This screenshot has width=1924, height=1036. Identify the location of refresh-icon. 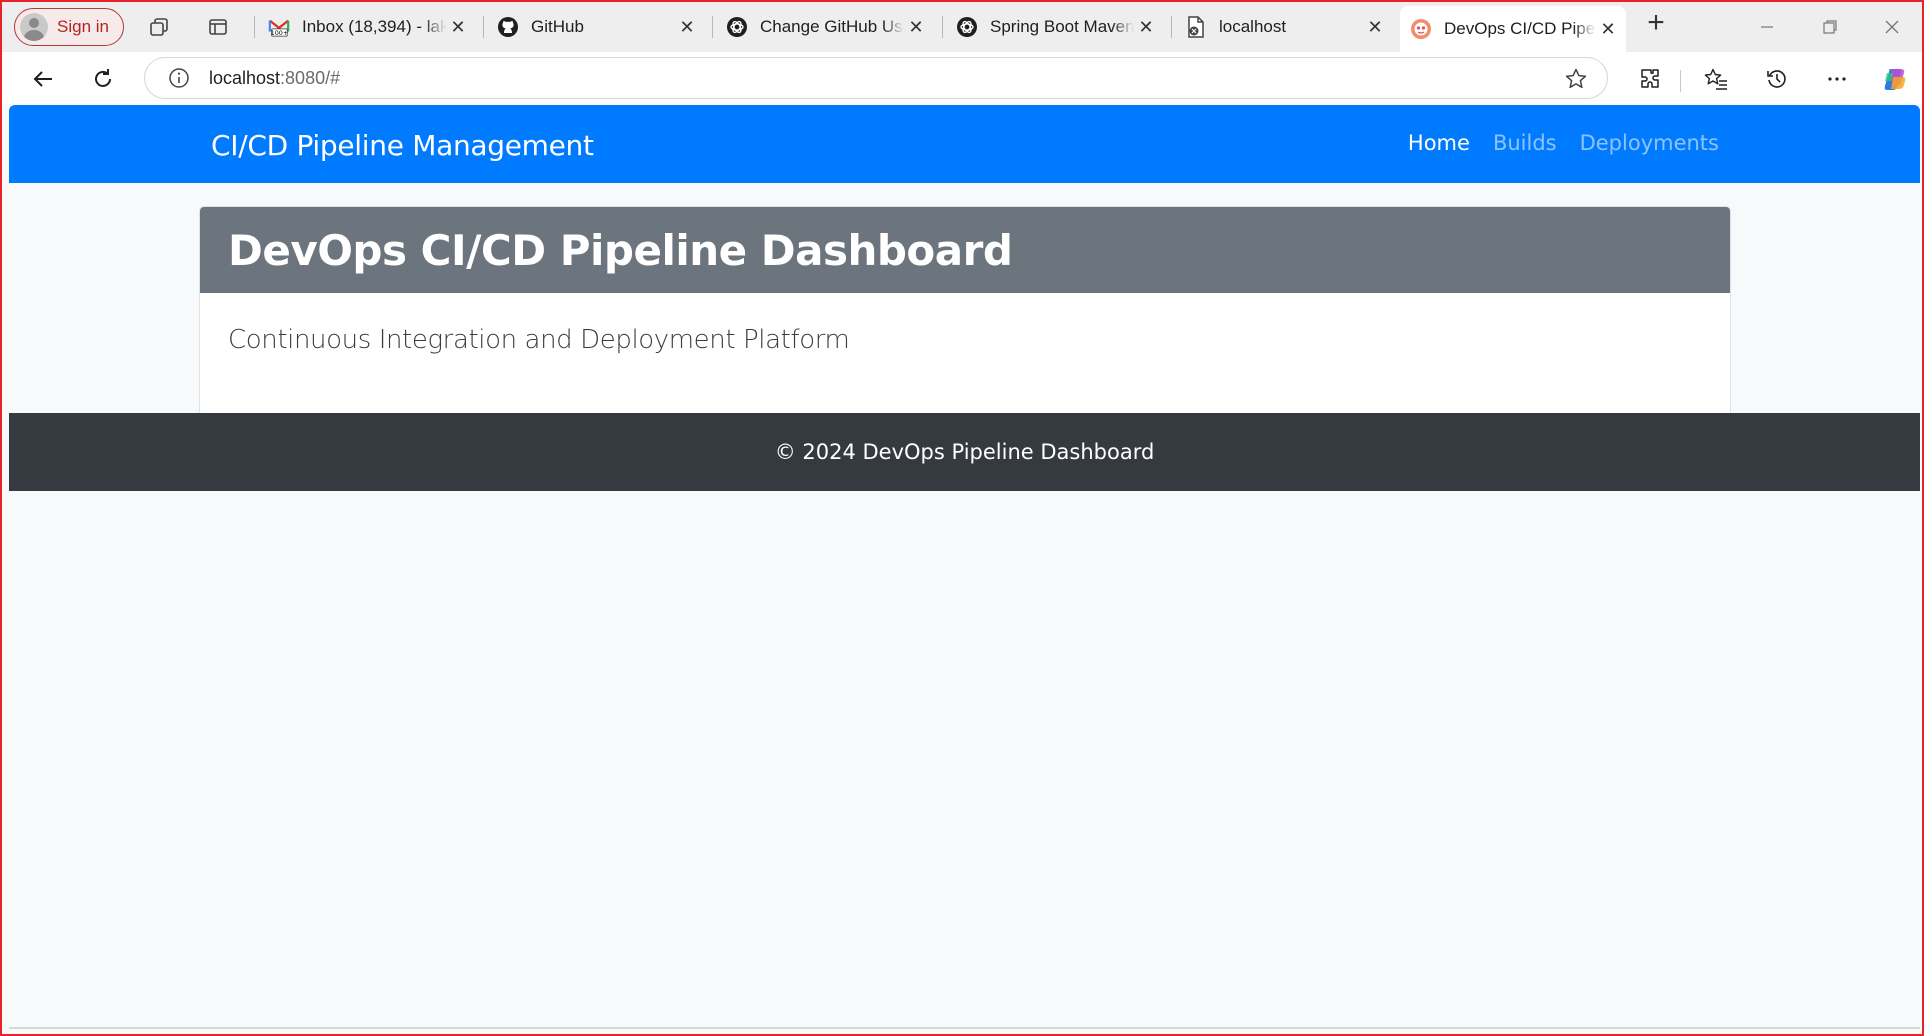
(103, 79).